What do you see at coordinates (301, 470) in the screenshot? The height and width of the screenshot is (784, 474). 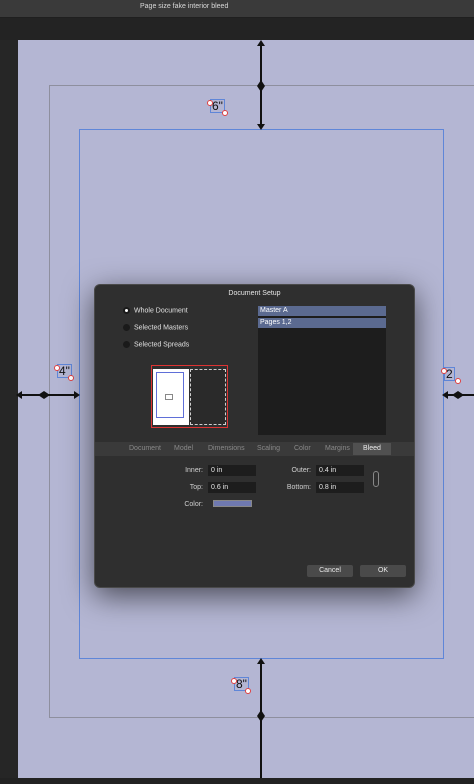 I see `outer-label: Outer:` at bounding box center [301, 470].